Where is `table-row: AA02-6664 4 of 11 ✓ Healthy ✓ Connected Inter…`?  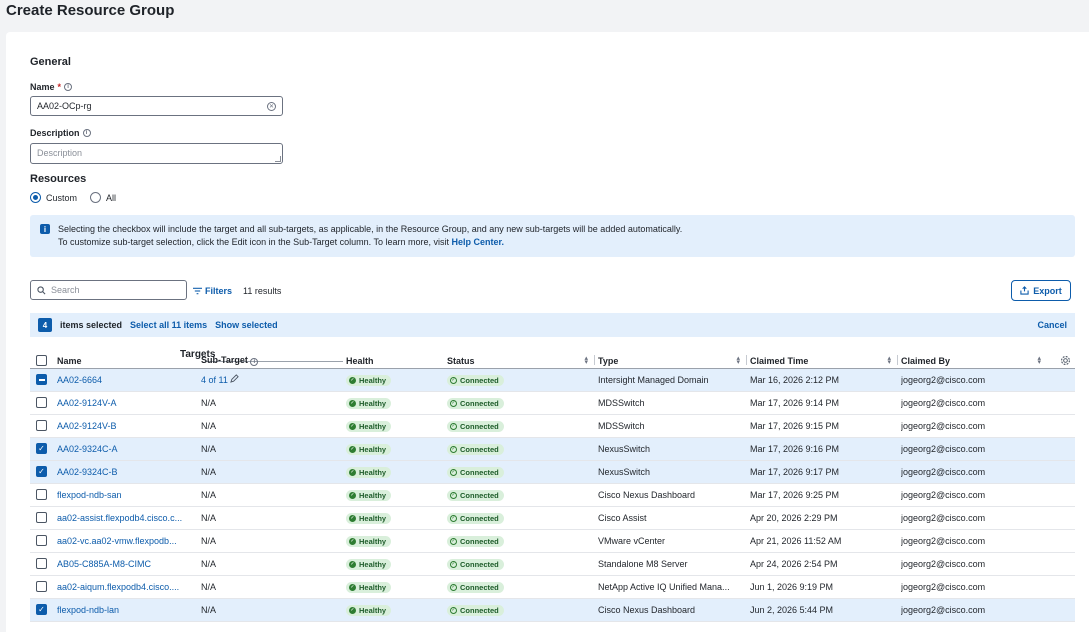 table-row: AA02-6664 4 of 11 ✓ Healthy ✓ Connected Inter… is located at coordinates (552, 380).